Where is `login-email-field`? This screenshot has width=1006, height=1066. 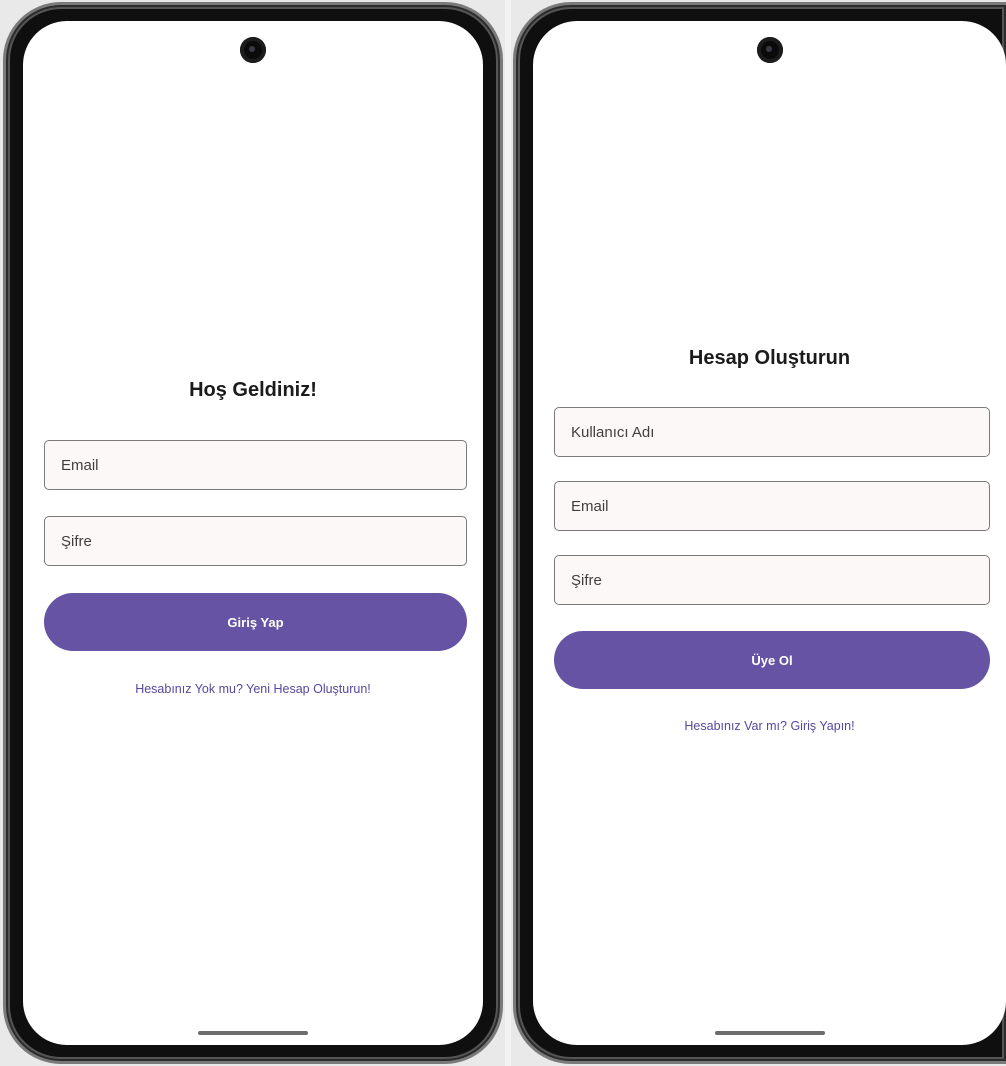 login-email-field is located at coordinates (255, 465).